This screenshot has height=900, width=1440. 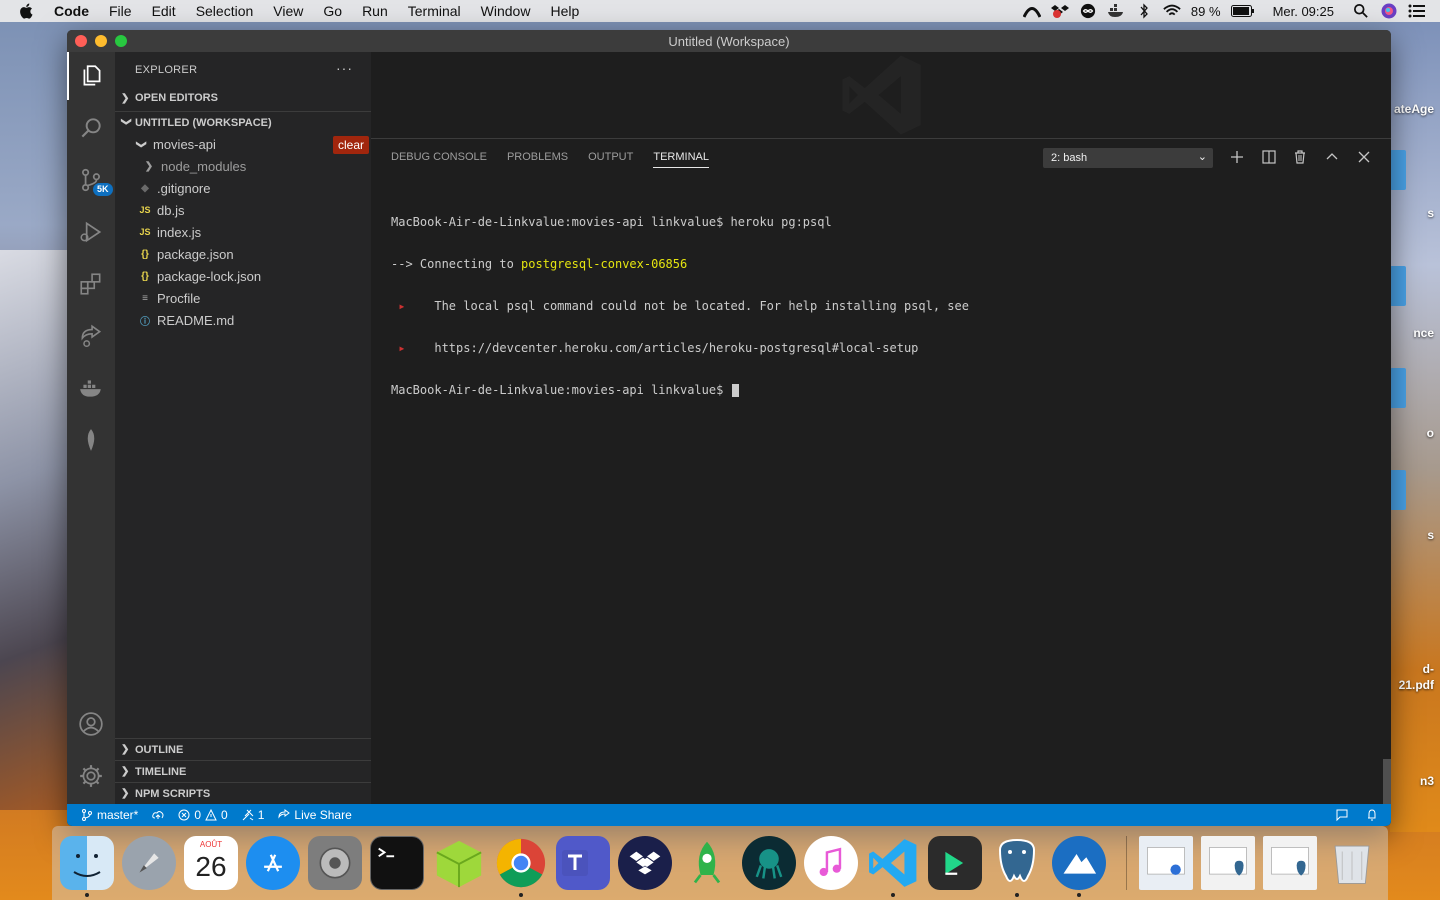 What do you see at coordinates (521, 866) in the screenshot?
I see `chrome-dock-icon` at bounding box center [521, 866].